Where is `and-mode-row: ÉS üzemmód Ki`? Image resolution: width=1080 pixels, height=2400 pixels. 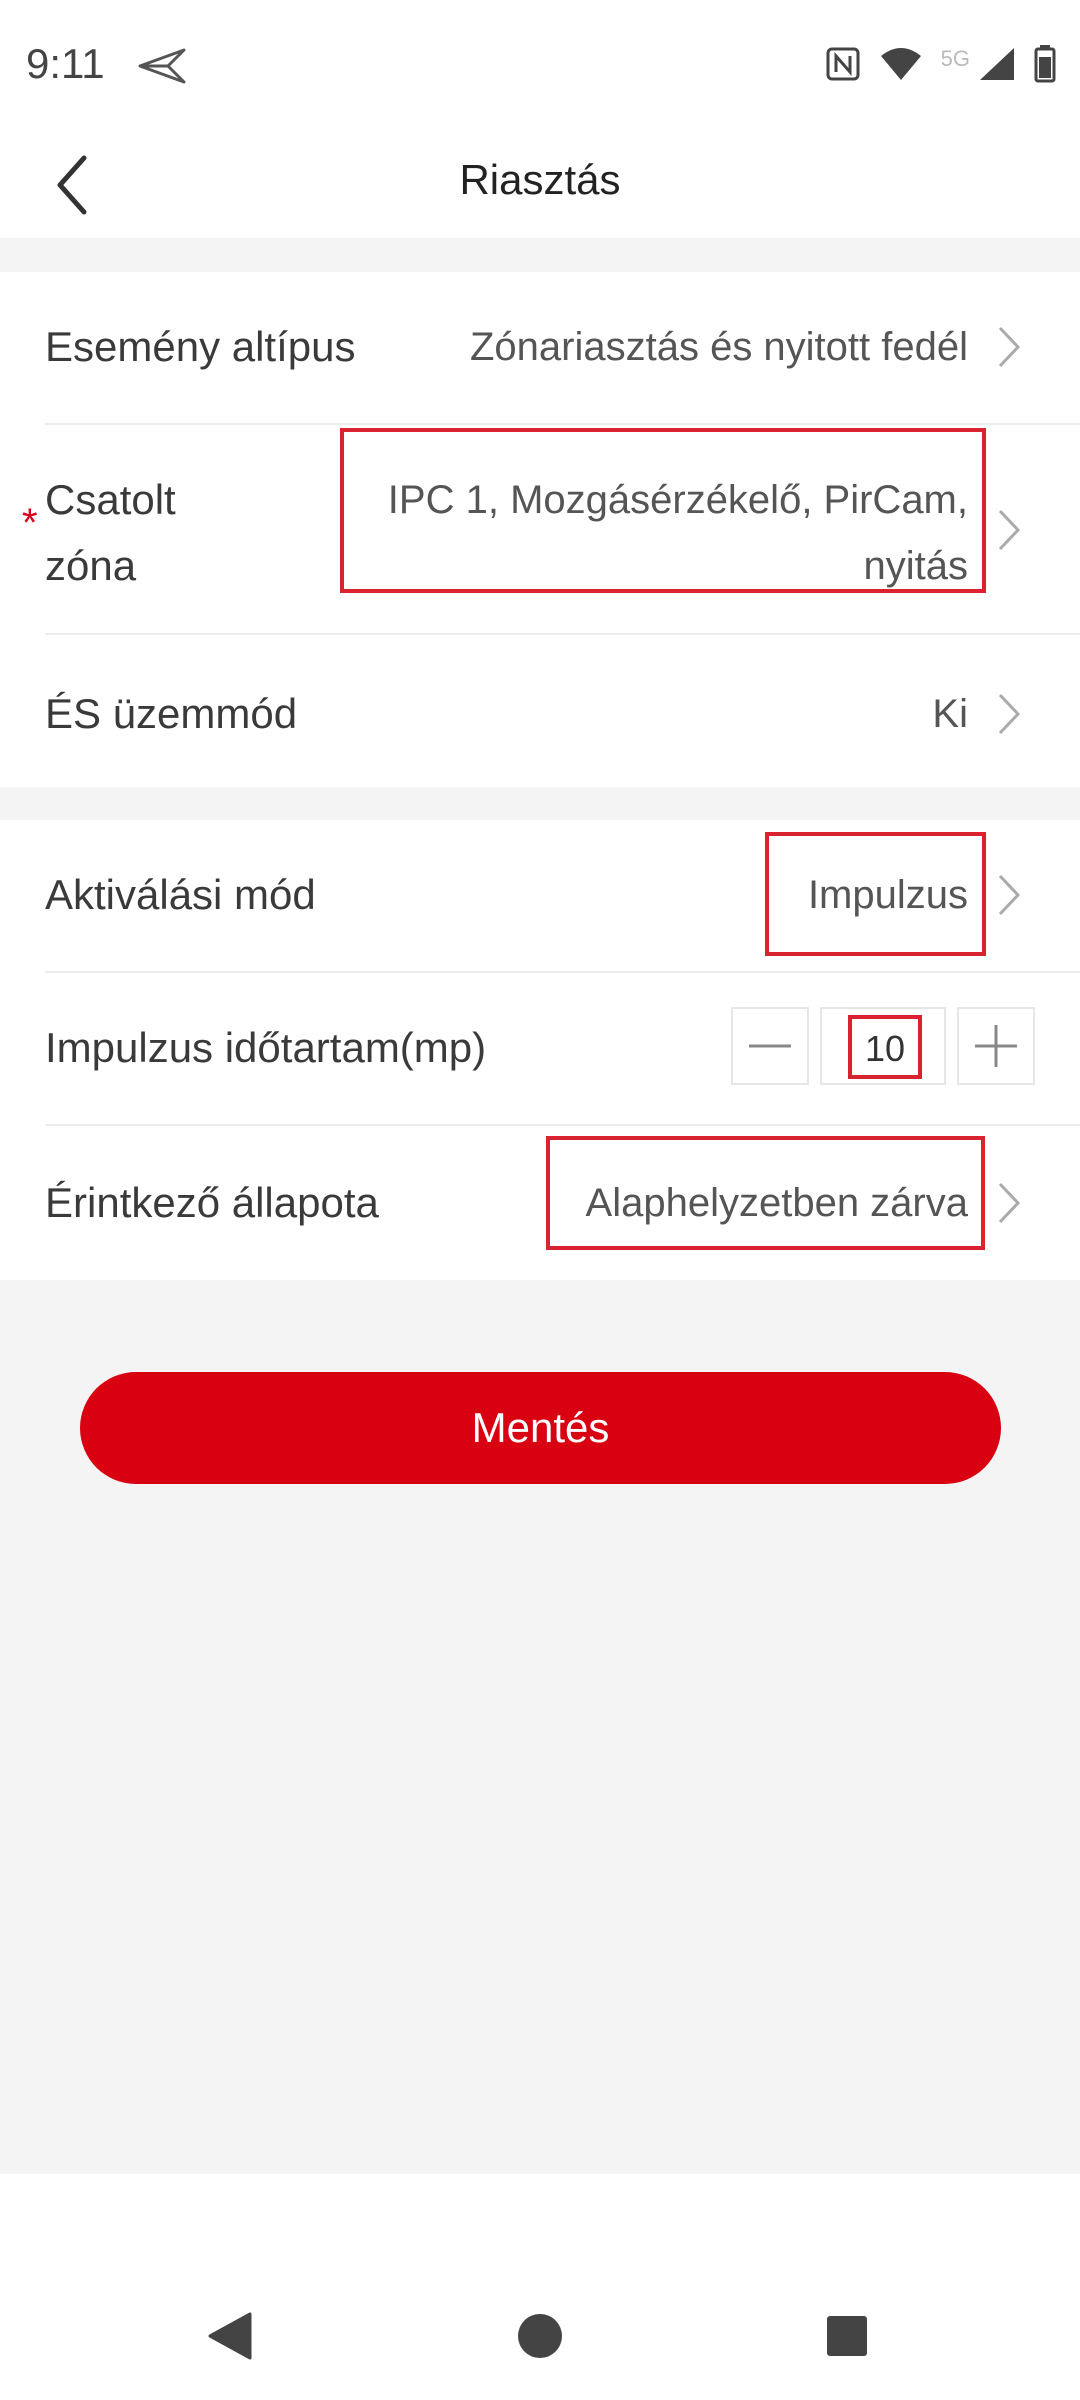 and-mode-row: ÉS üzemmód Ki is located at coordinates (540, 711).